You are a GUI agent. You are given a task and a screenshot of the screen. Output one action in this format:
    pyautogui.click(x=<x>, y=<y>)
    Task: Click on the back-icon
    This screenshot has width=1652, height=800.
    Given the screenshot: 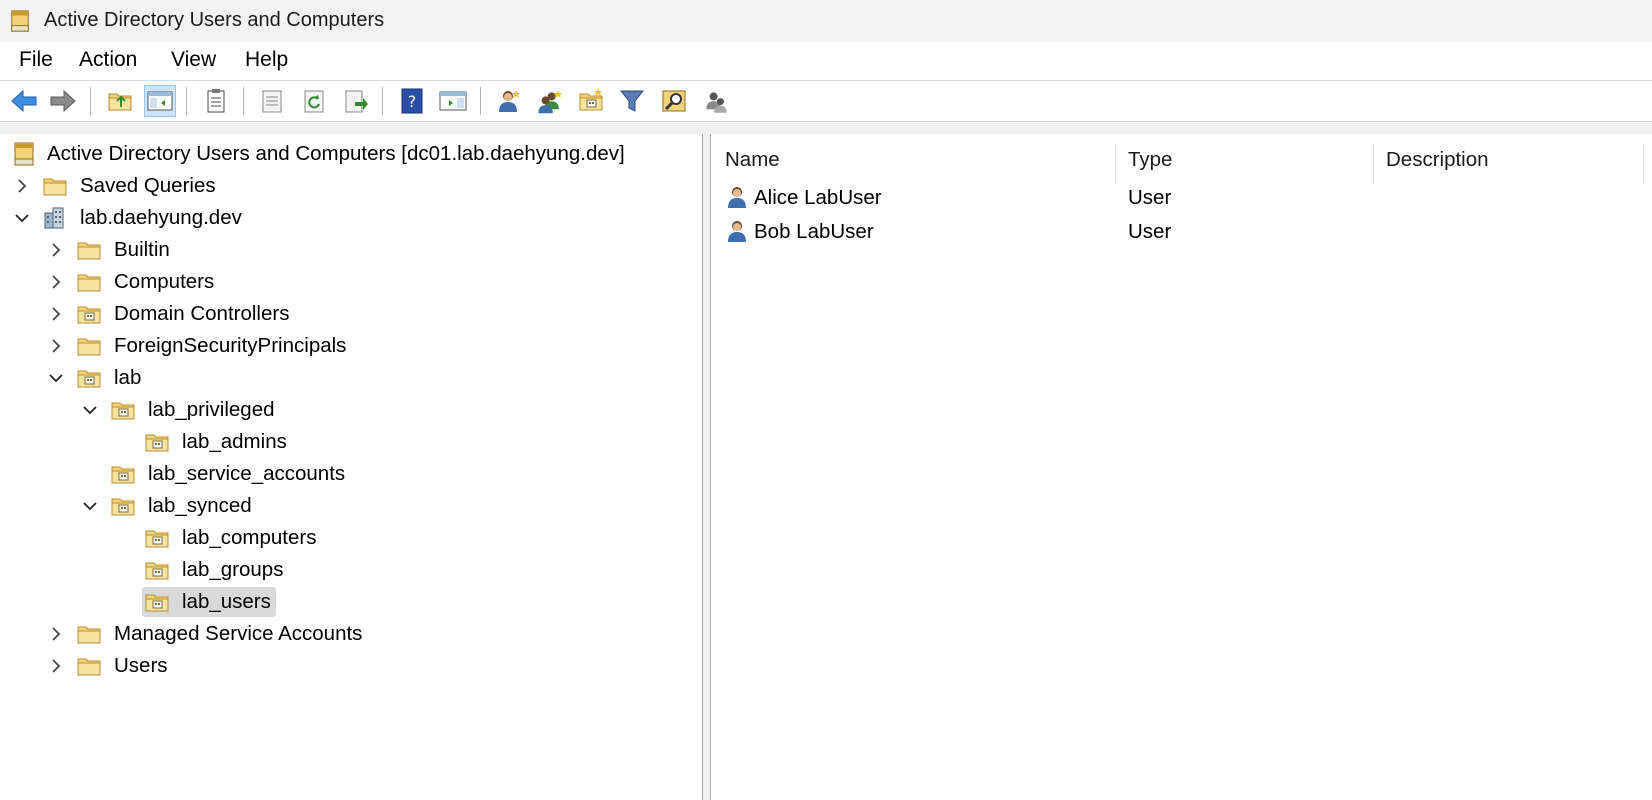 What is the action you would take?
    pyautogui.click(x=24, y=101)
    